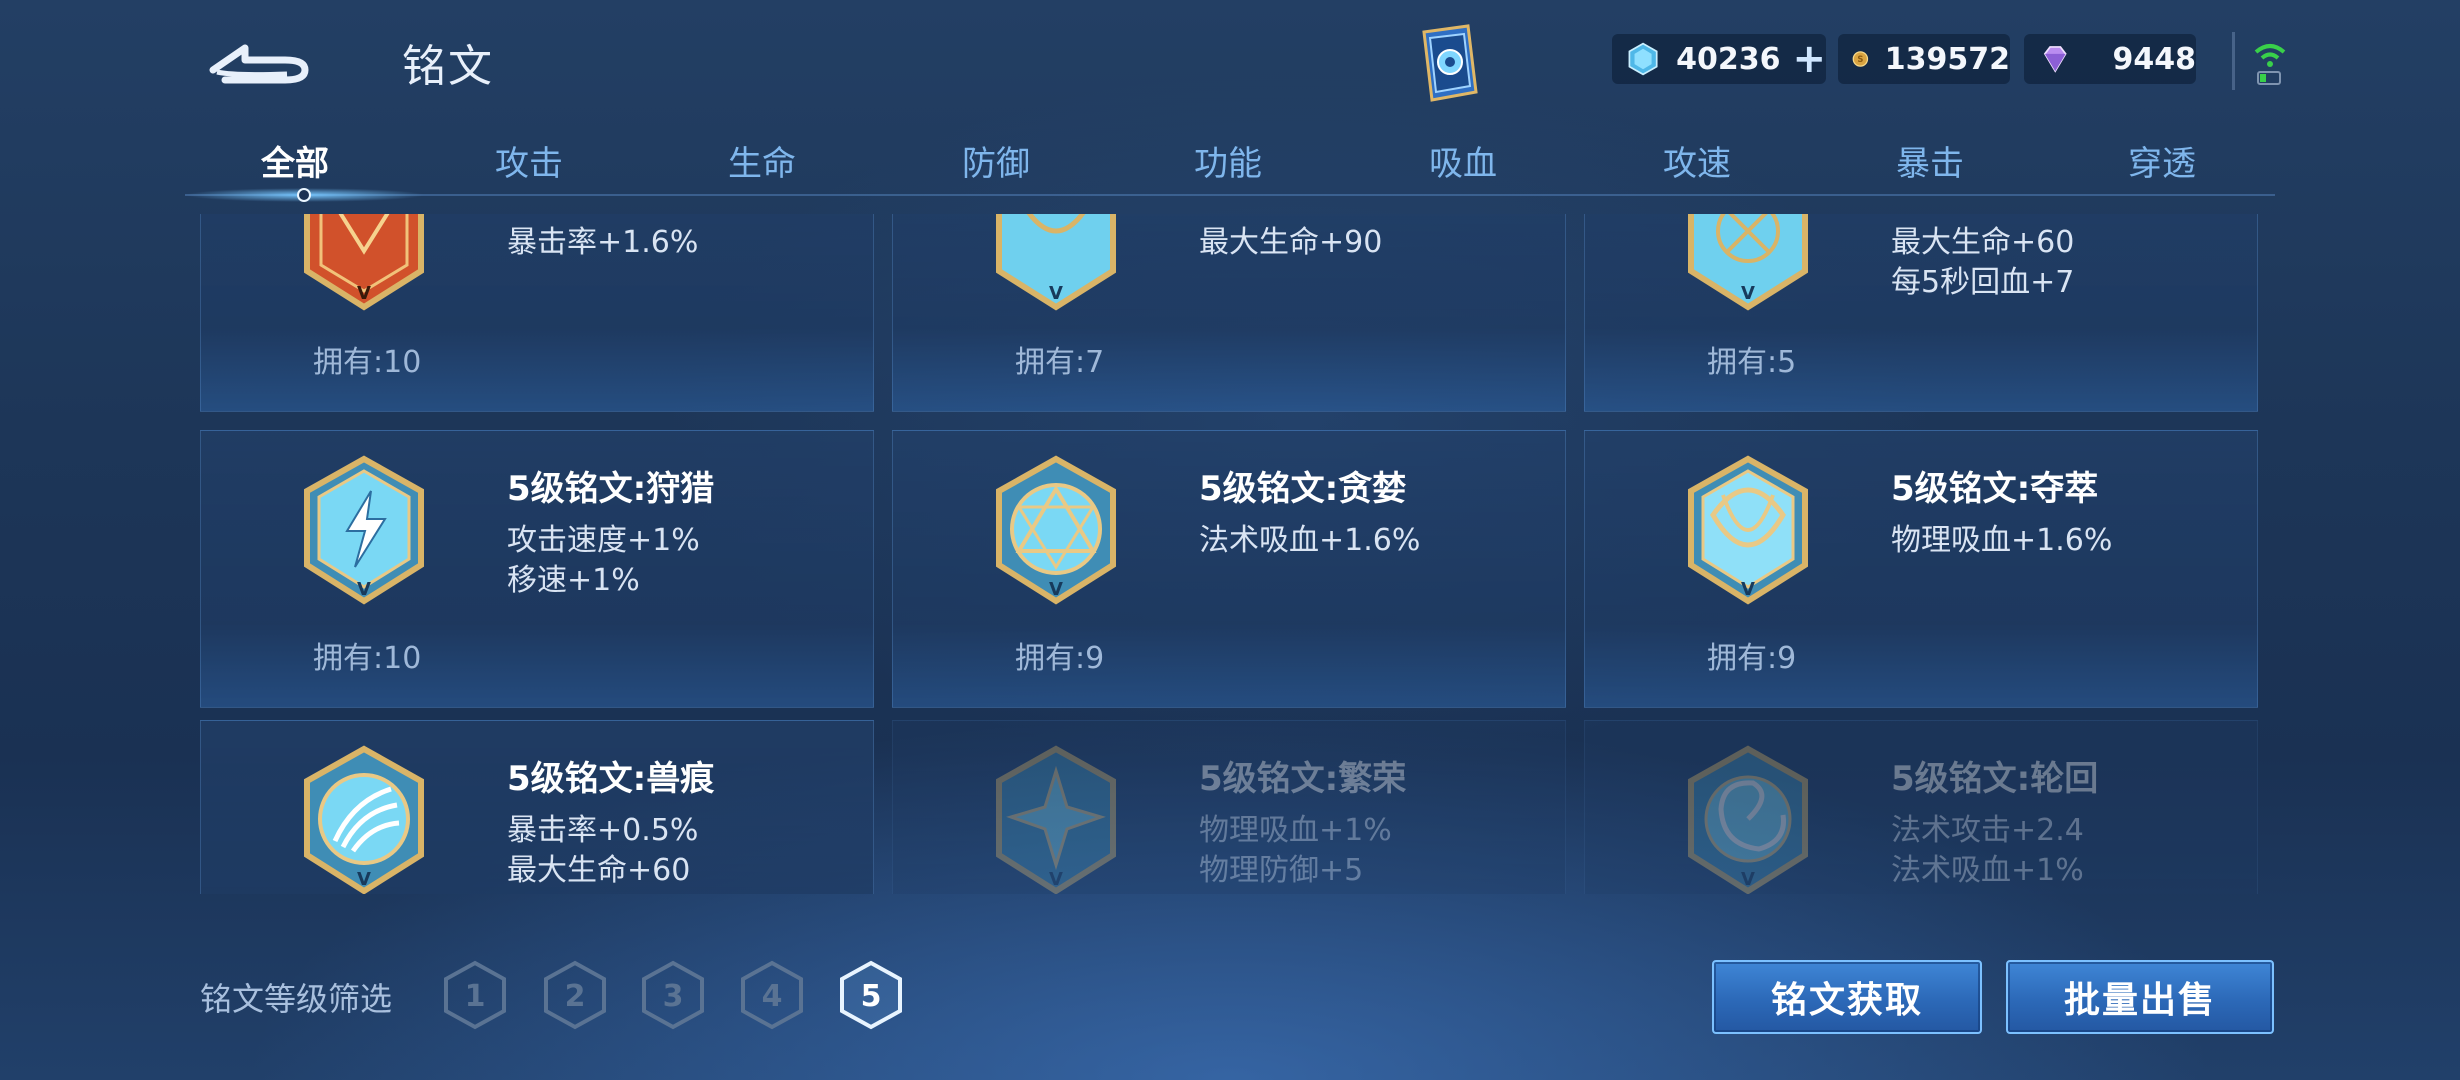  I want to click on rune-stat: 移速+1%, so click(573, 580).